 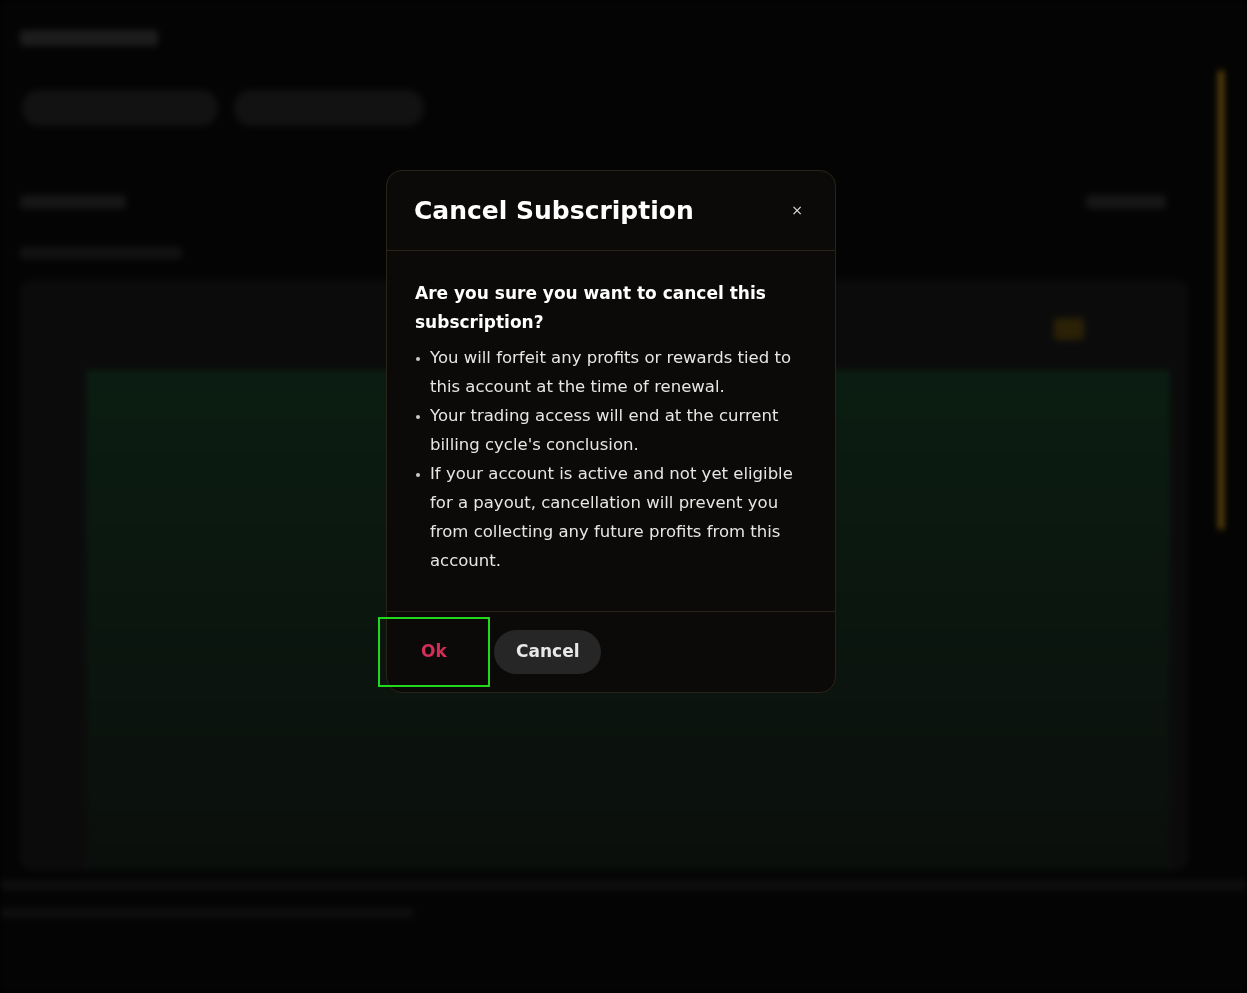 I want to click on consequence-text: Your trading access will end at the current billing cycle's conclusion., so click(x=605, y=430).